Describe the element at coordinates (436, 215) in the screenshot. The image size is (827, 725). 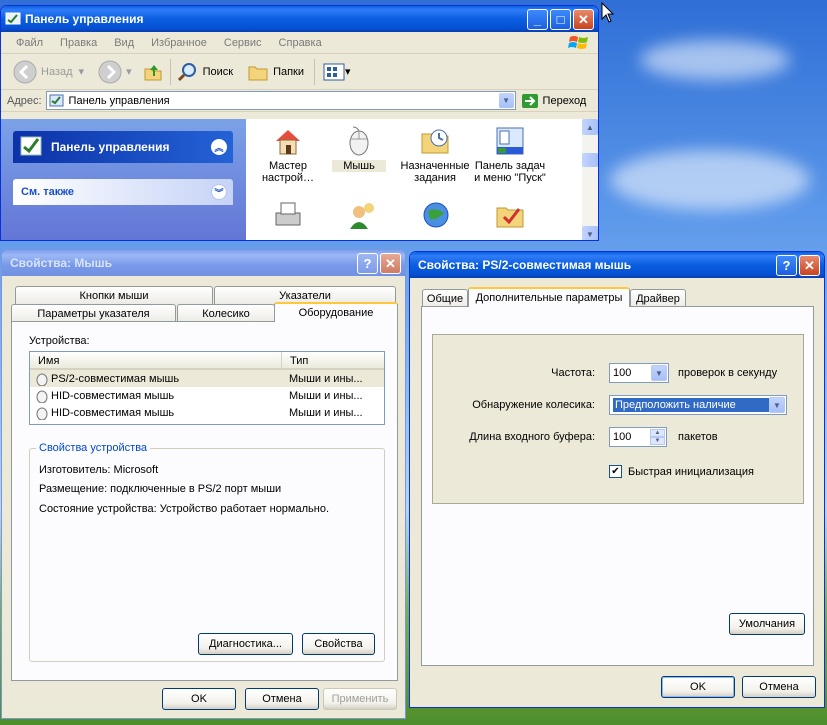
I see `internet-options-icon` at that location.